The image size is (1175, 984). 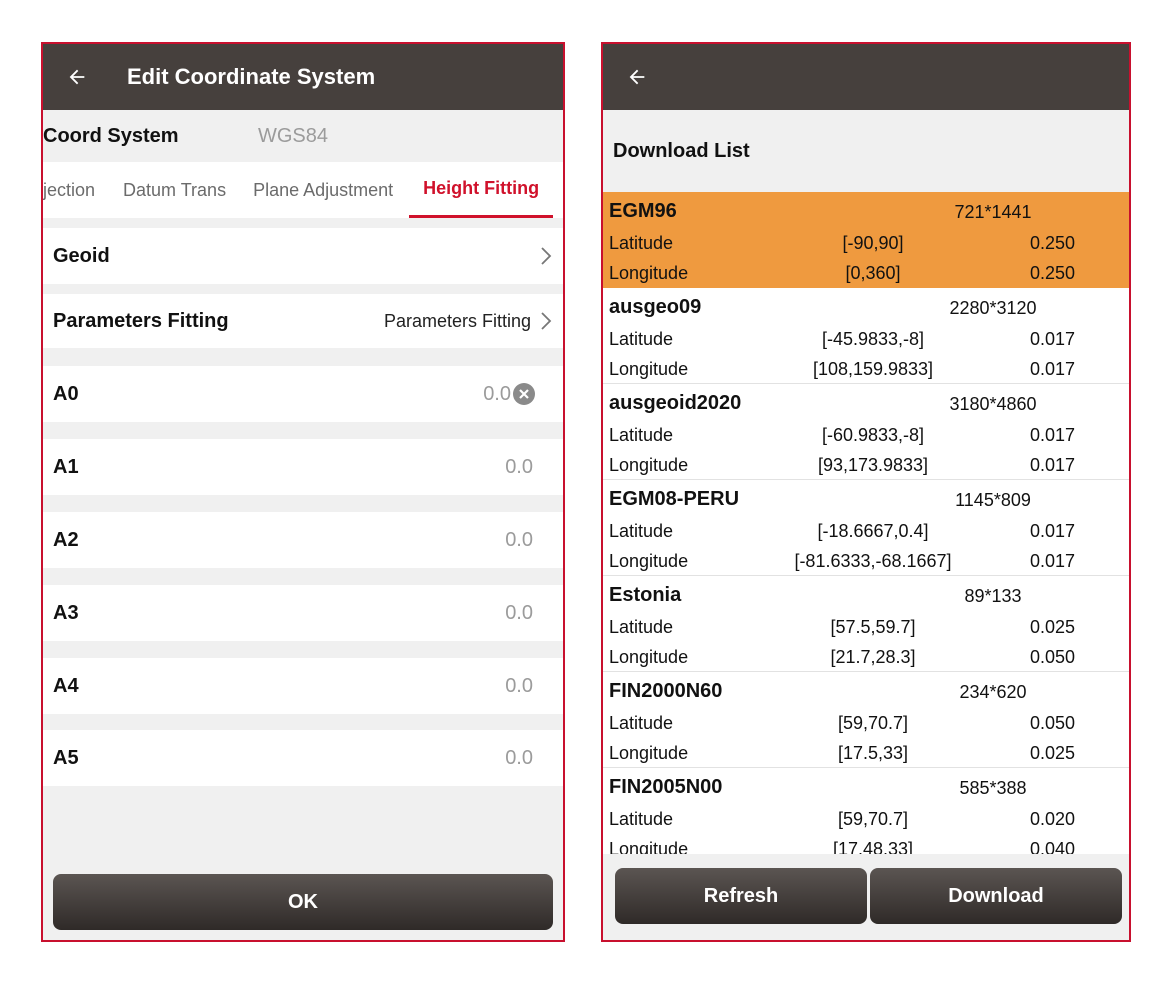 I want to click on tab-height-fitting: Height Fitting, so click(x=481, y=190).